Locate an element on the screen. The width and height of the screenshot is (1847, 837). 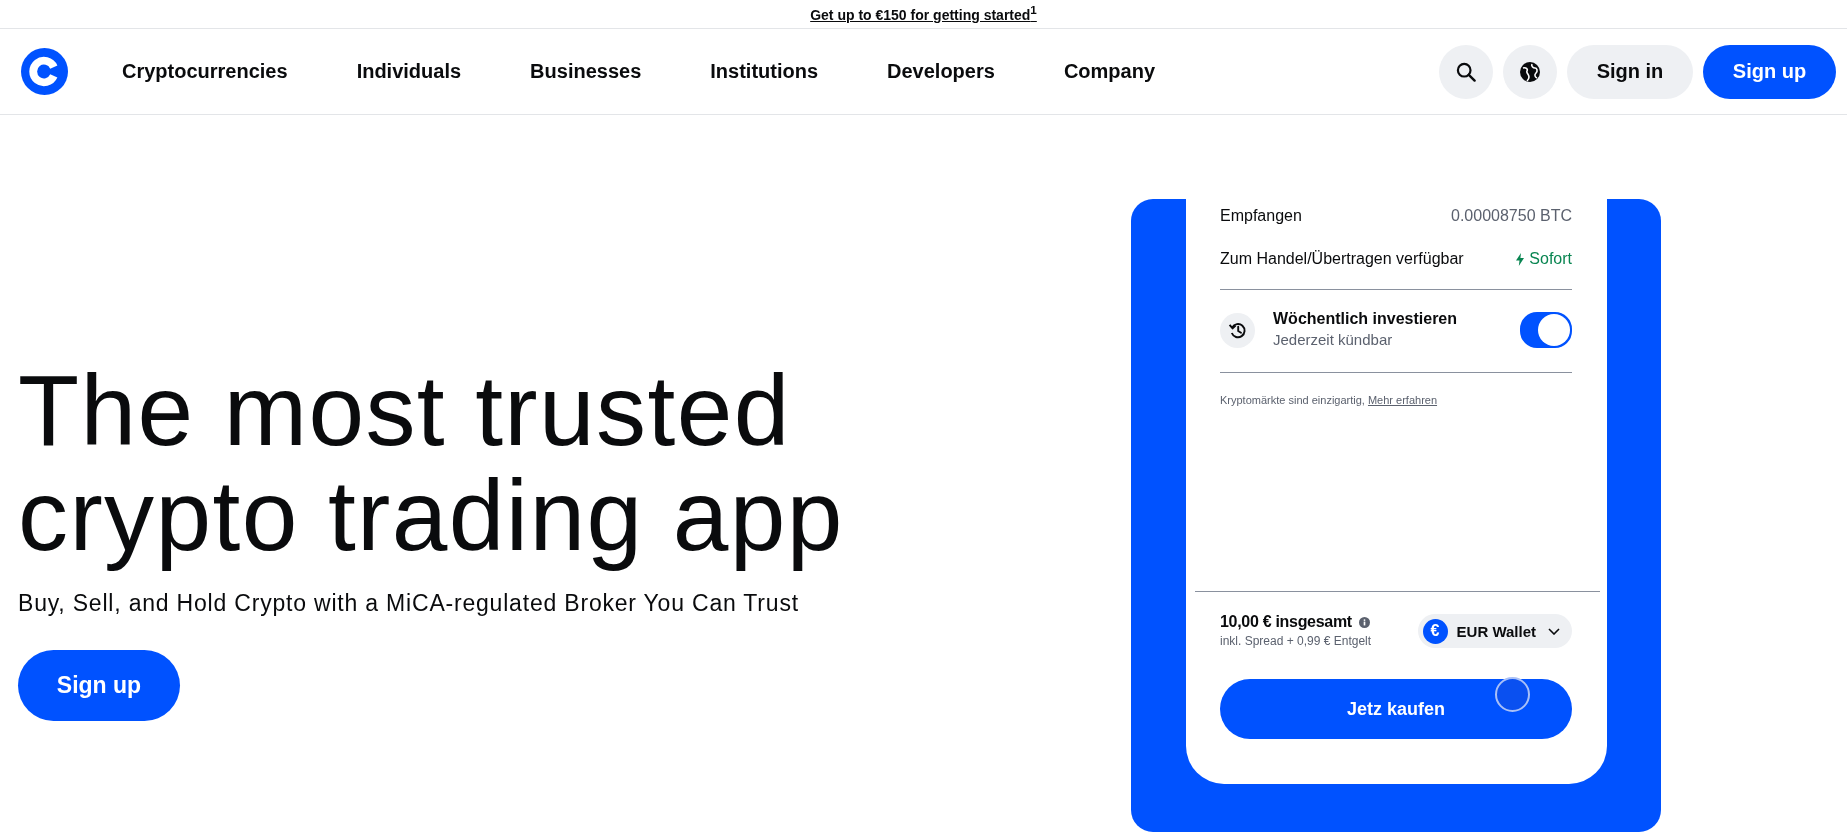
amount-value: 0.00008750 BTC is located at coordinates (1511, 216).